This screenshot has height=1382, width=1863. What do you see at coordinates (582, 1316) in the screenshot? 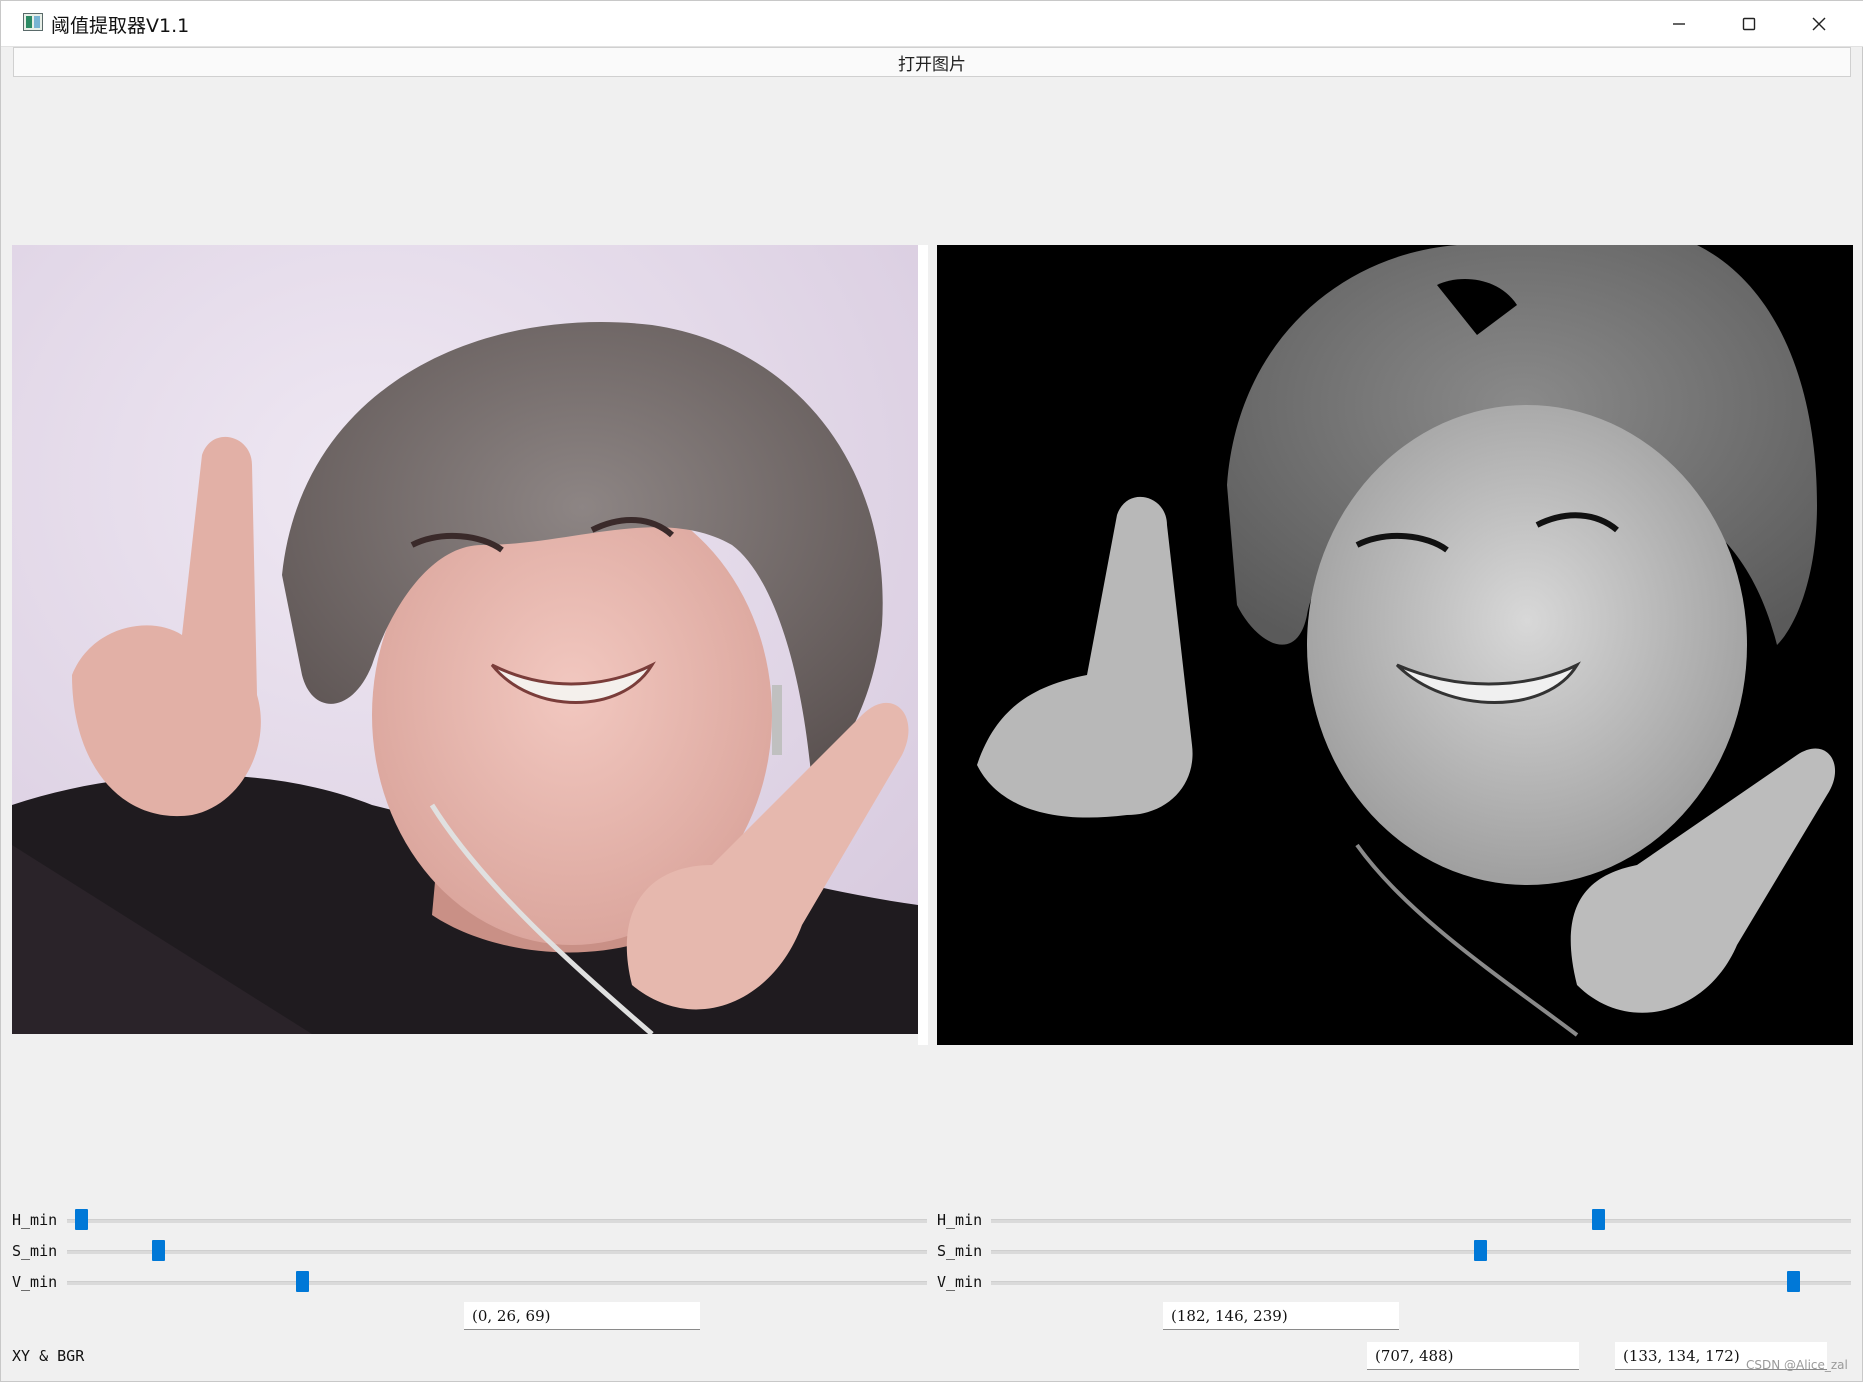
I see `left-hsv-value-field: (0, 26, 69)` at bounding box center [582, 1316].